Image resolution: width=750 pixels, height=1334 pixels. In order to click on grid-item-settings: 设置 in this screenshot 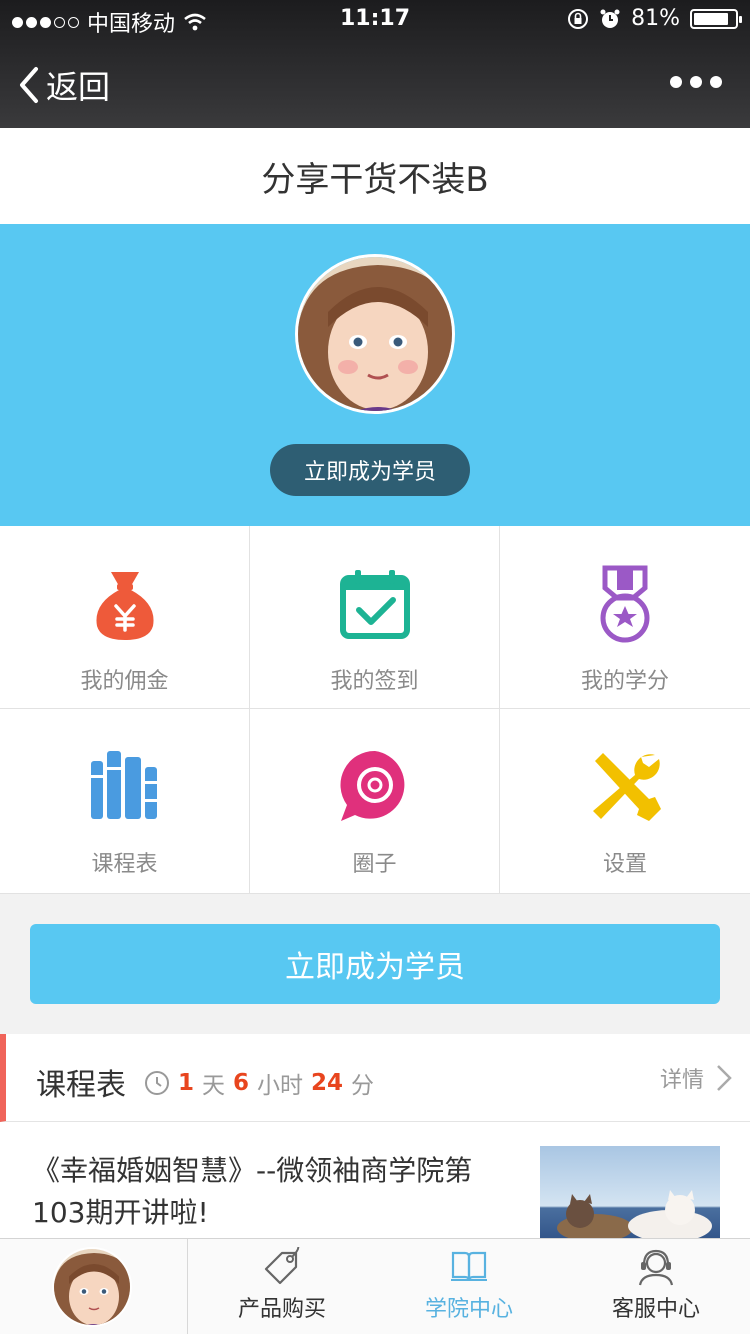, I will do `click(625, 801)`.